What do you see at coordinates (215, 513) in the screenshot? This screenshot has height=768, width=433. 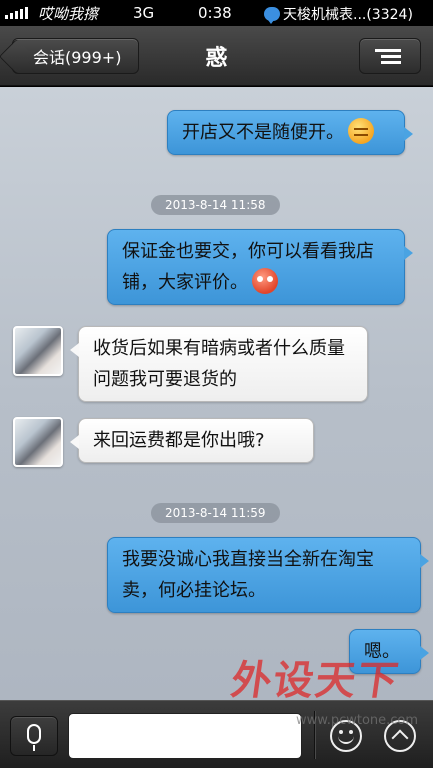 I see `timestamp: 2013-8-14 11:59` at bounding box center [215, 513].